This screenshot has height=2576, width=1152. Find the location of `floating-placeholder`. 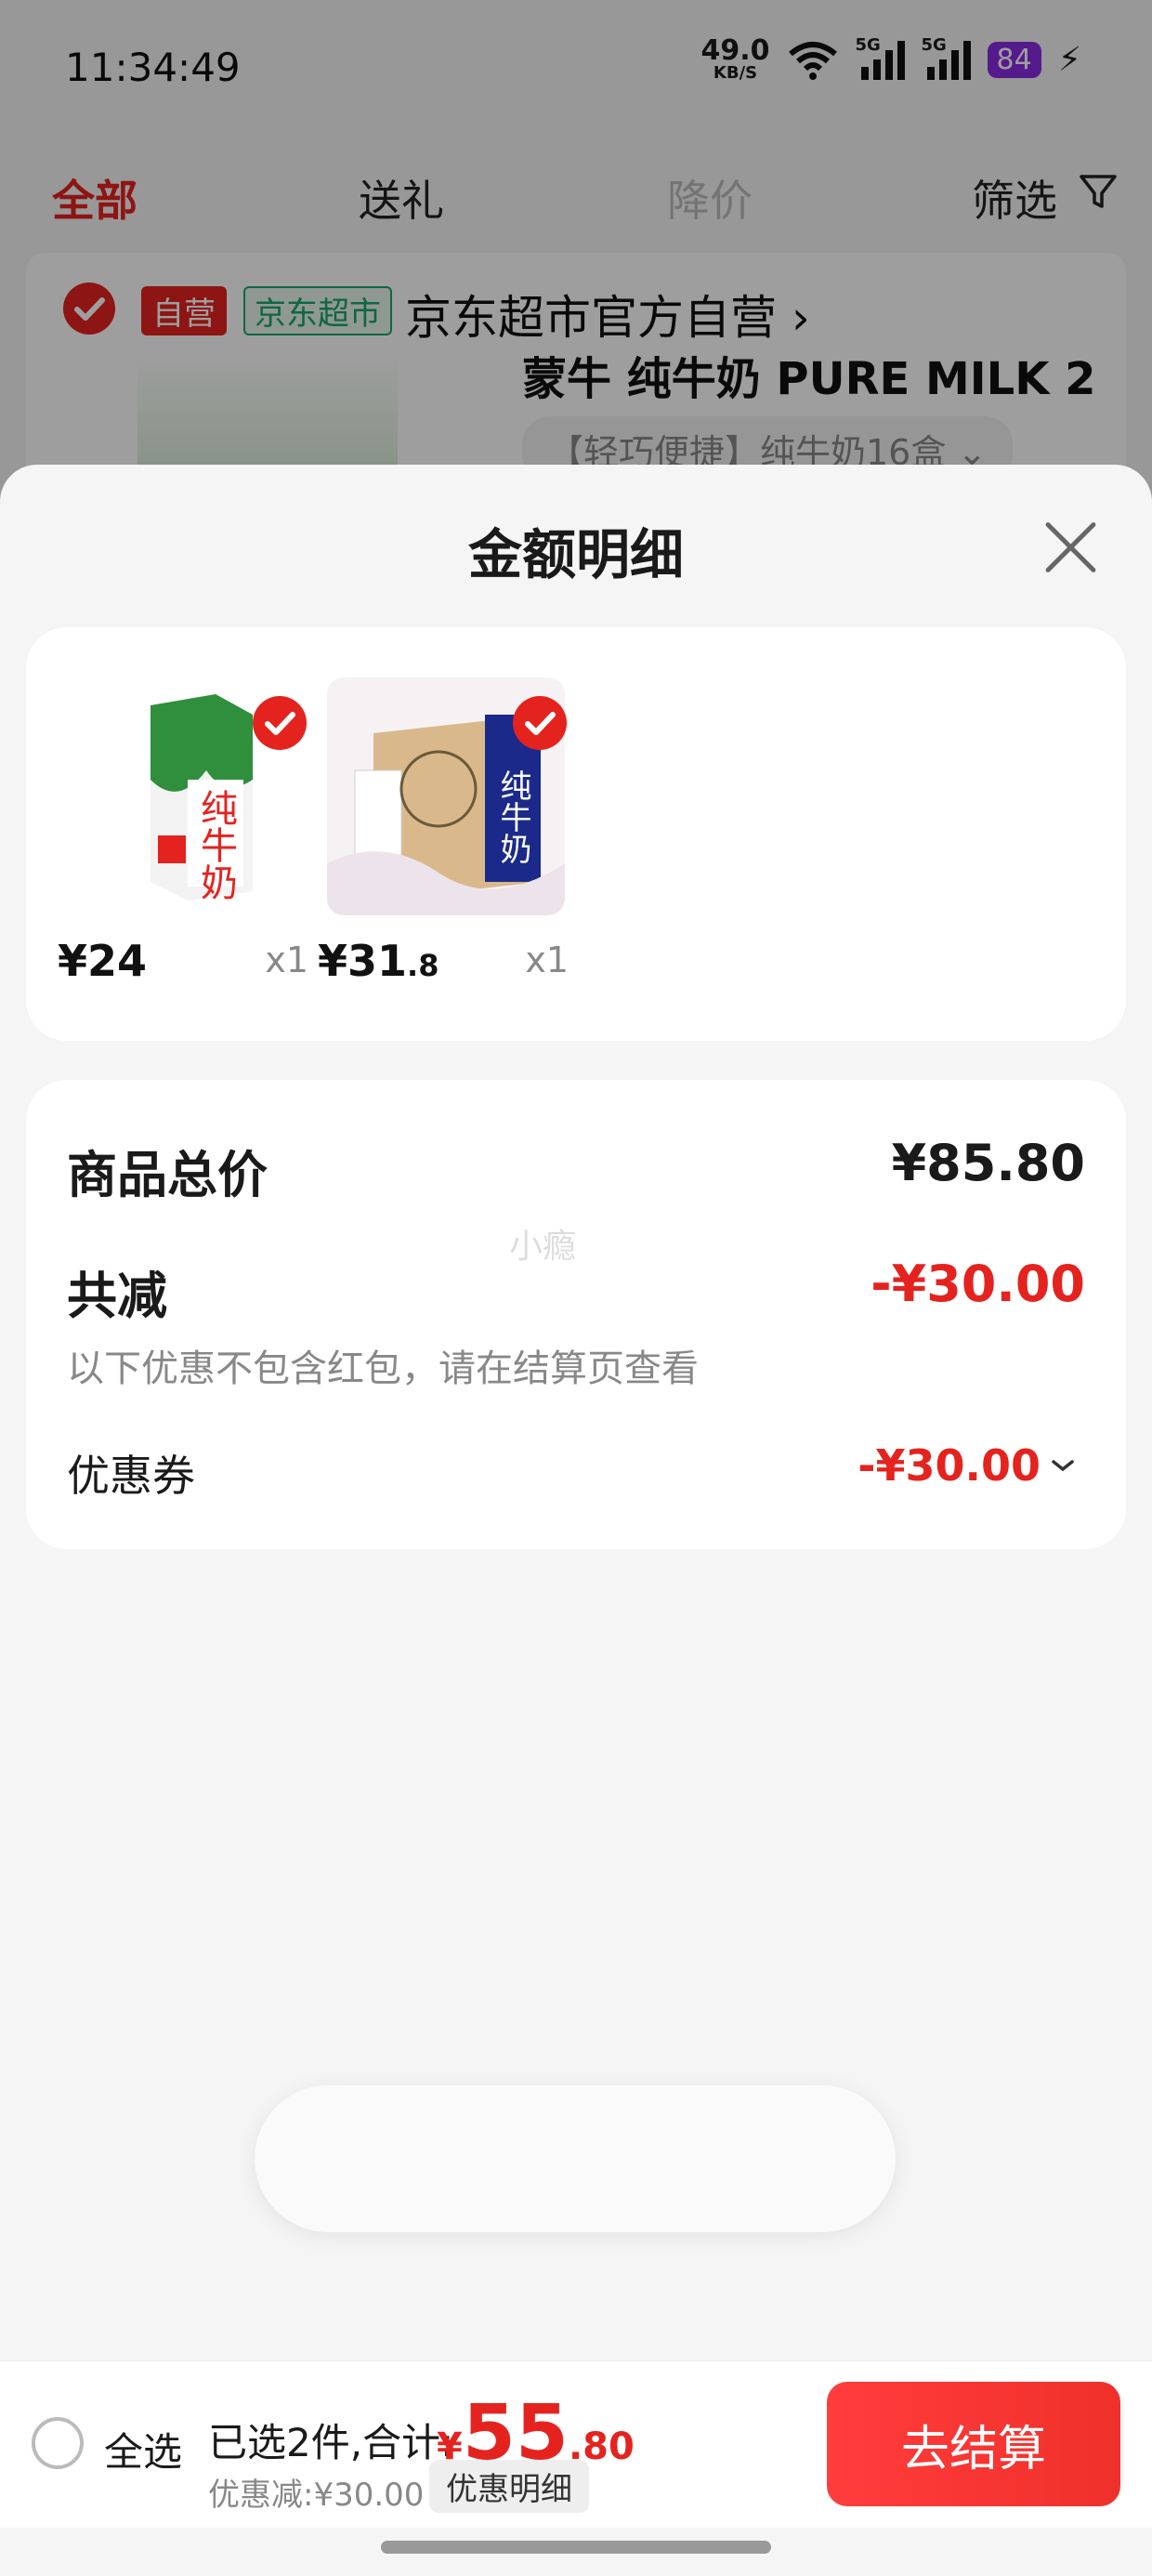

floating-placeholder is located at coordinates (575, 2158).